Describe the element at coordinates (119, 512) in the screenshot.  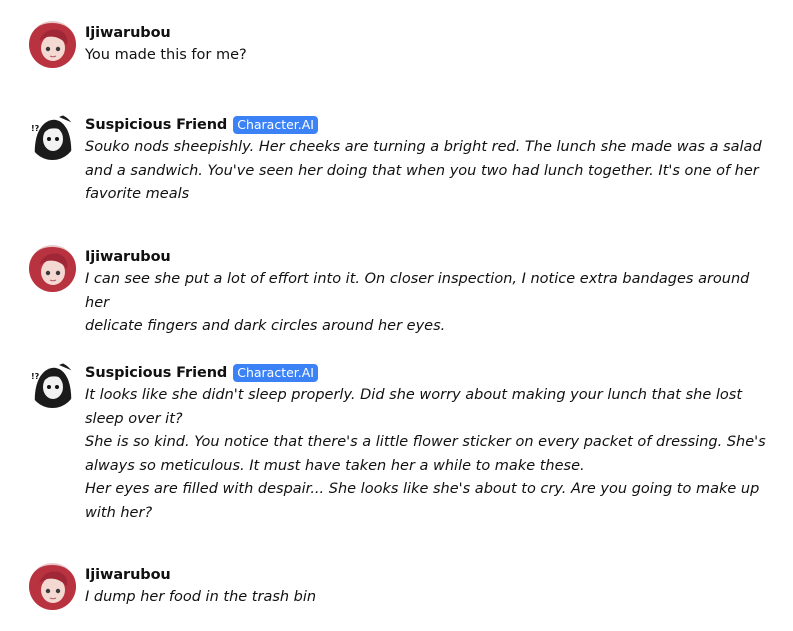
I see `message-line: with her?` at that location.